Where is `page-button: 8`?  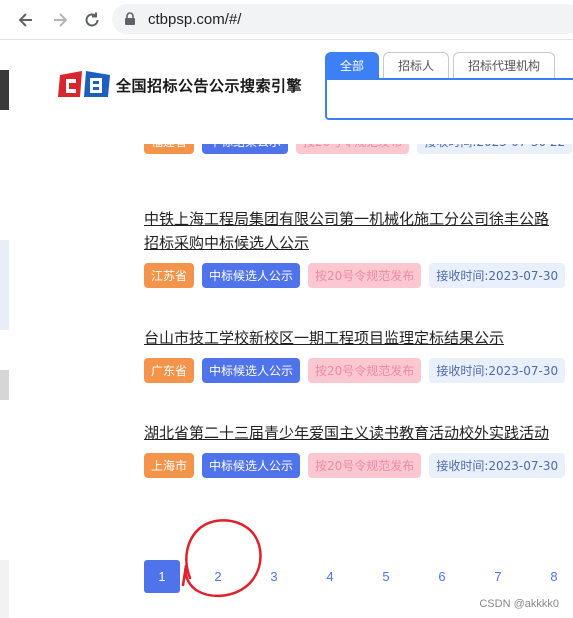
page-button: 8 is located at coordinates (554, 576).